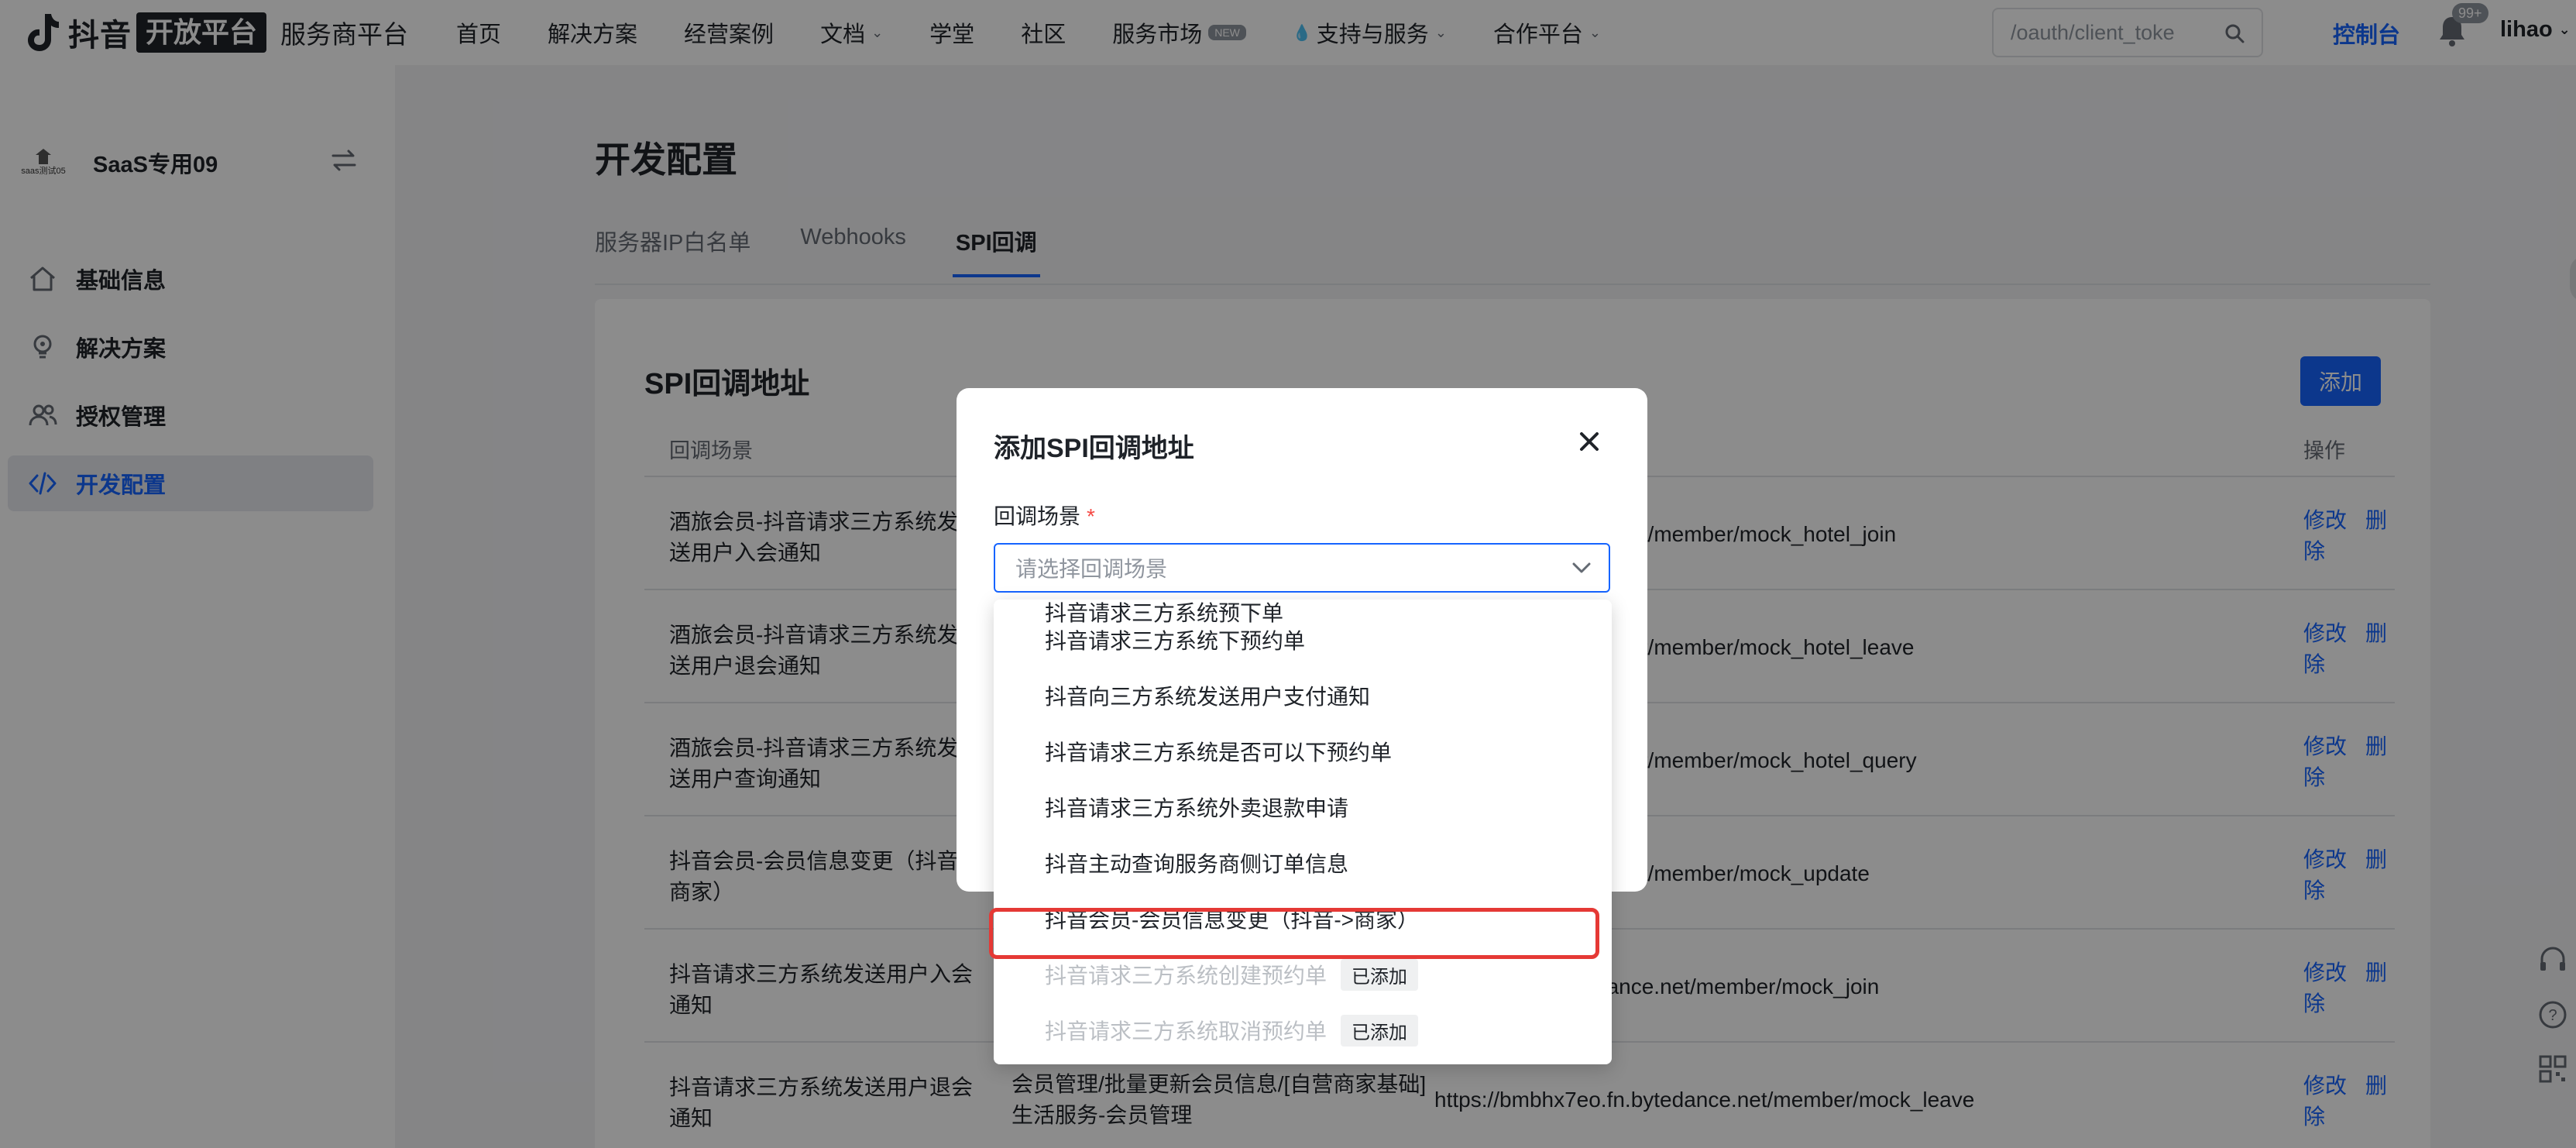  Describe the element at coordinates (1091, 569) in the screenshot. I see `select-placeholder: 请选择回调场景` at that location.